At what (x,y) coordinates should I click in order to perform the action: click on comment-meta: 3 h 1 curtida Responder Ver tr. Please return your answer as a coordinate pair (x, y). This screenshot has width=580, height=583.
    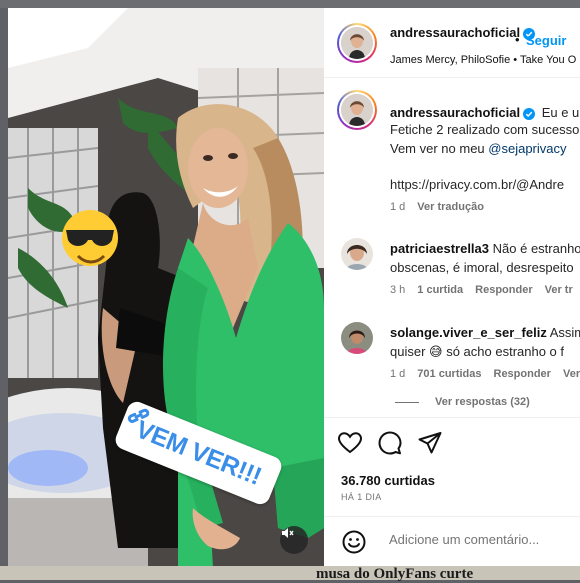
    Looking at the image, I should click on (485, 290).